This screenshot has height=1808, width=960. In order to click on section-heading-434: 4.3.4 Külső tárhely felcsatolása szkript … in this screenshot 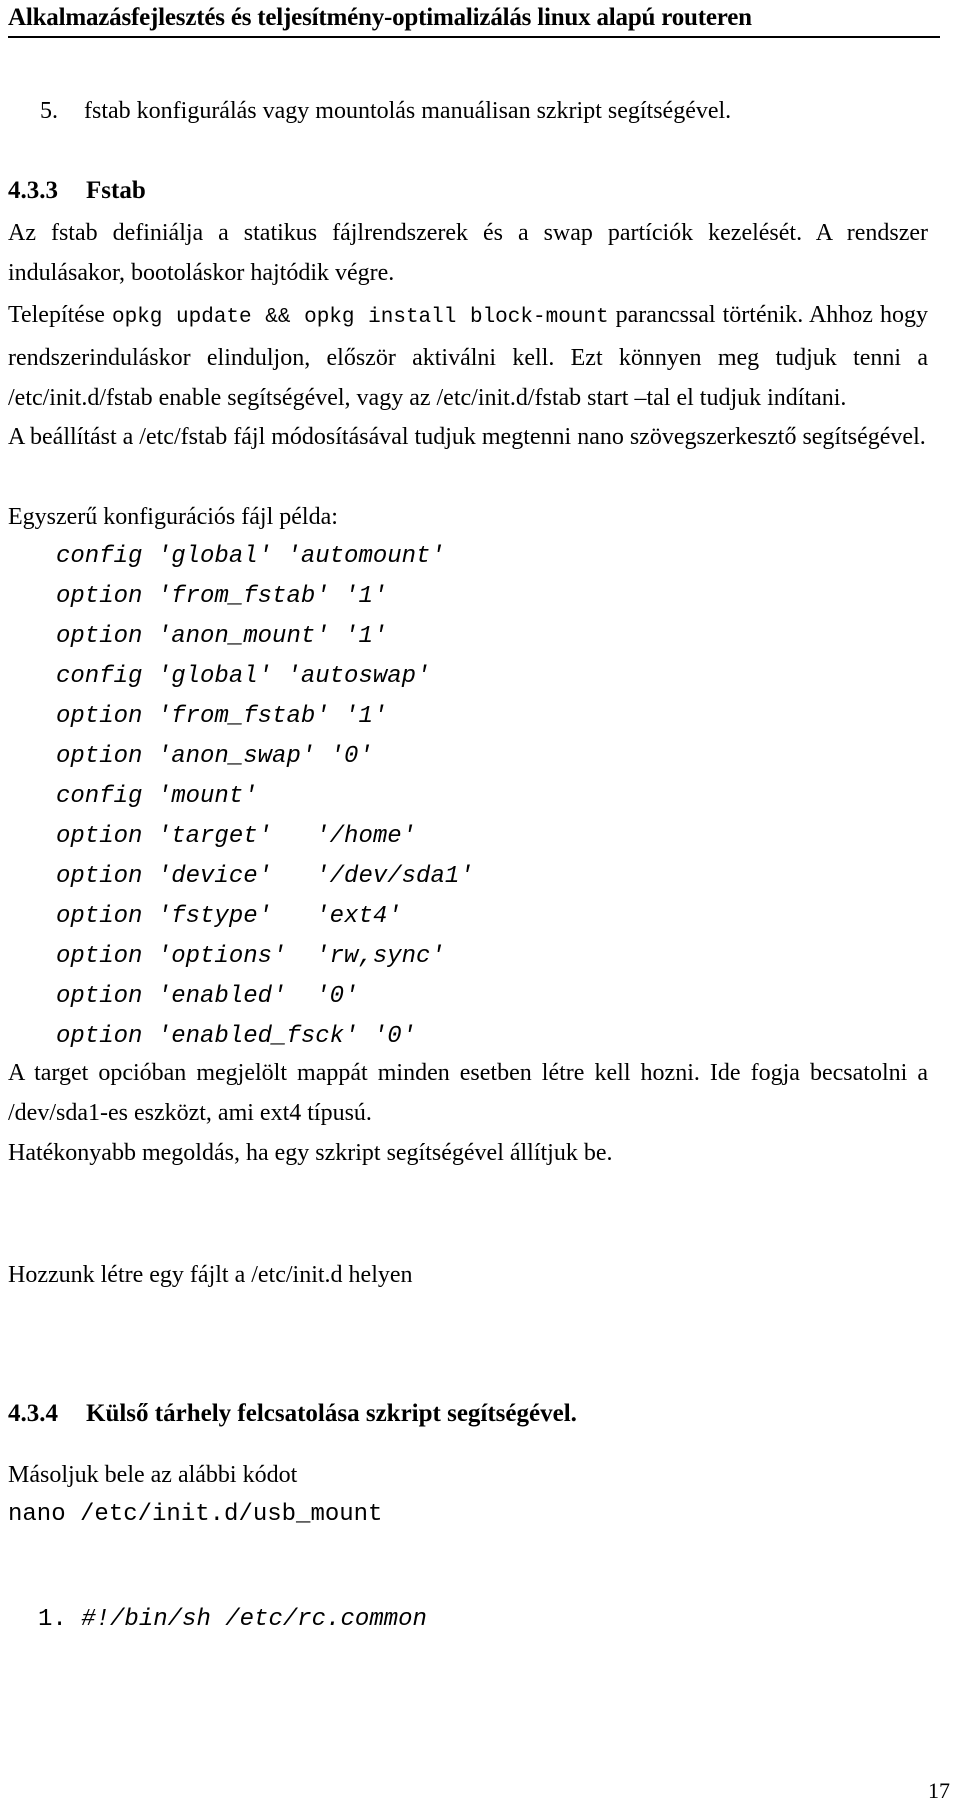, I will do `click(292, 1413)`.